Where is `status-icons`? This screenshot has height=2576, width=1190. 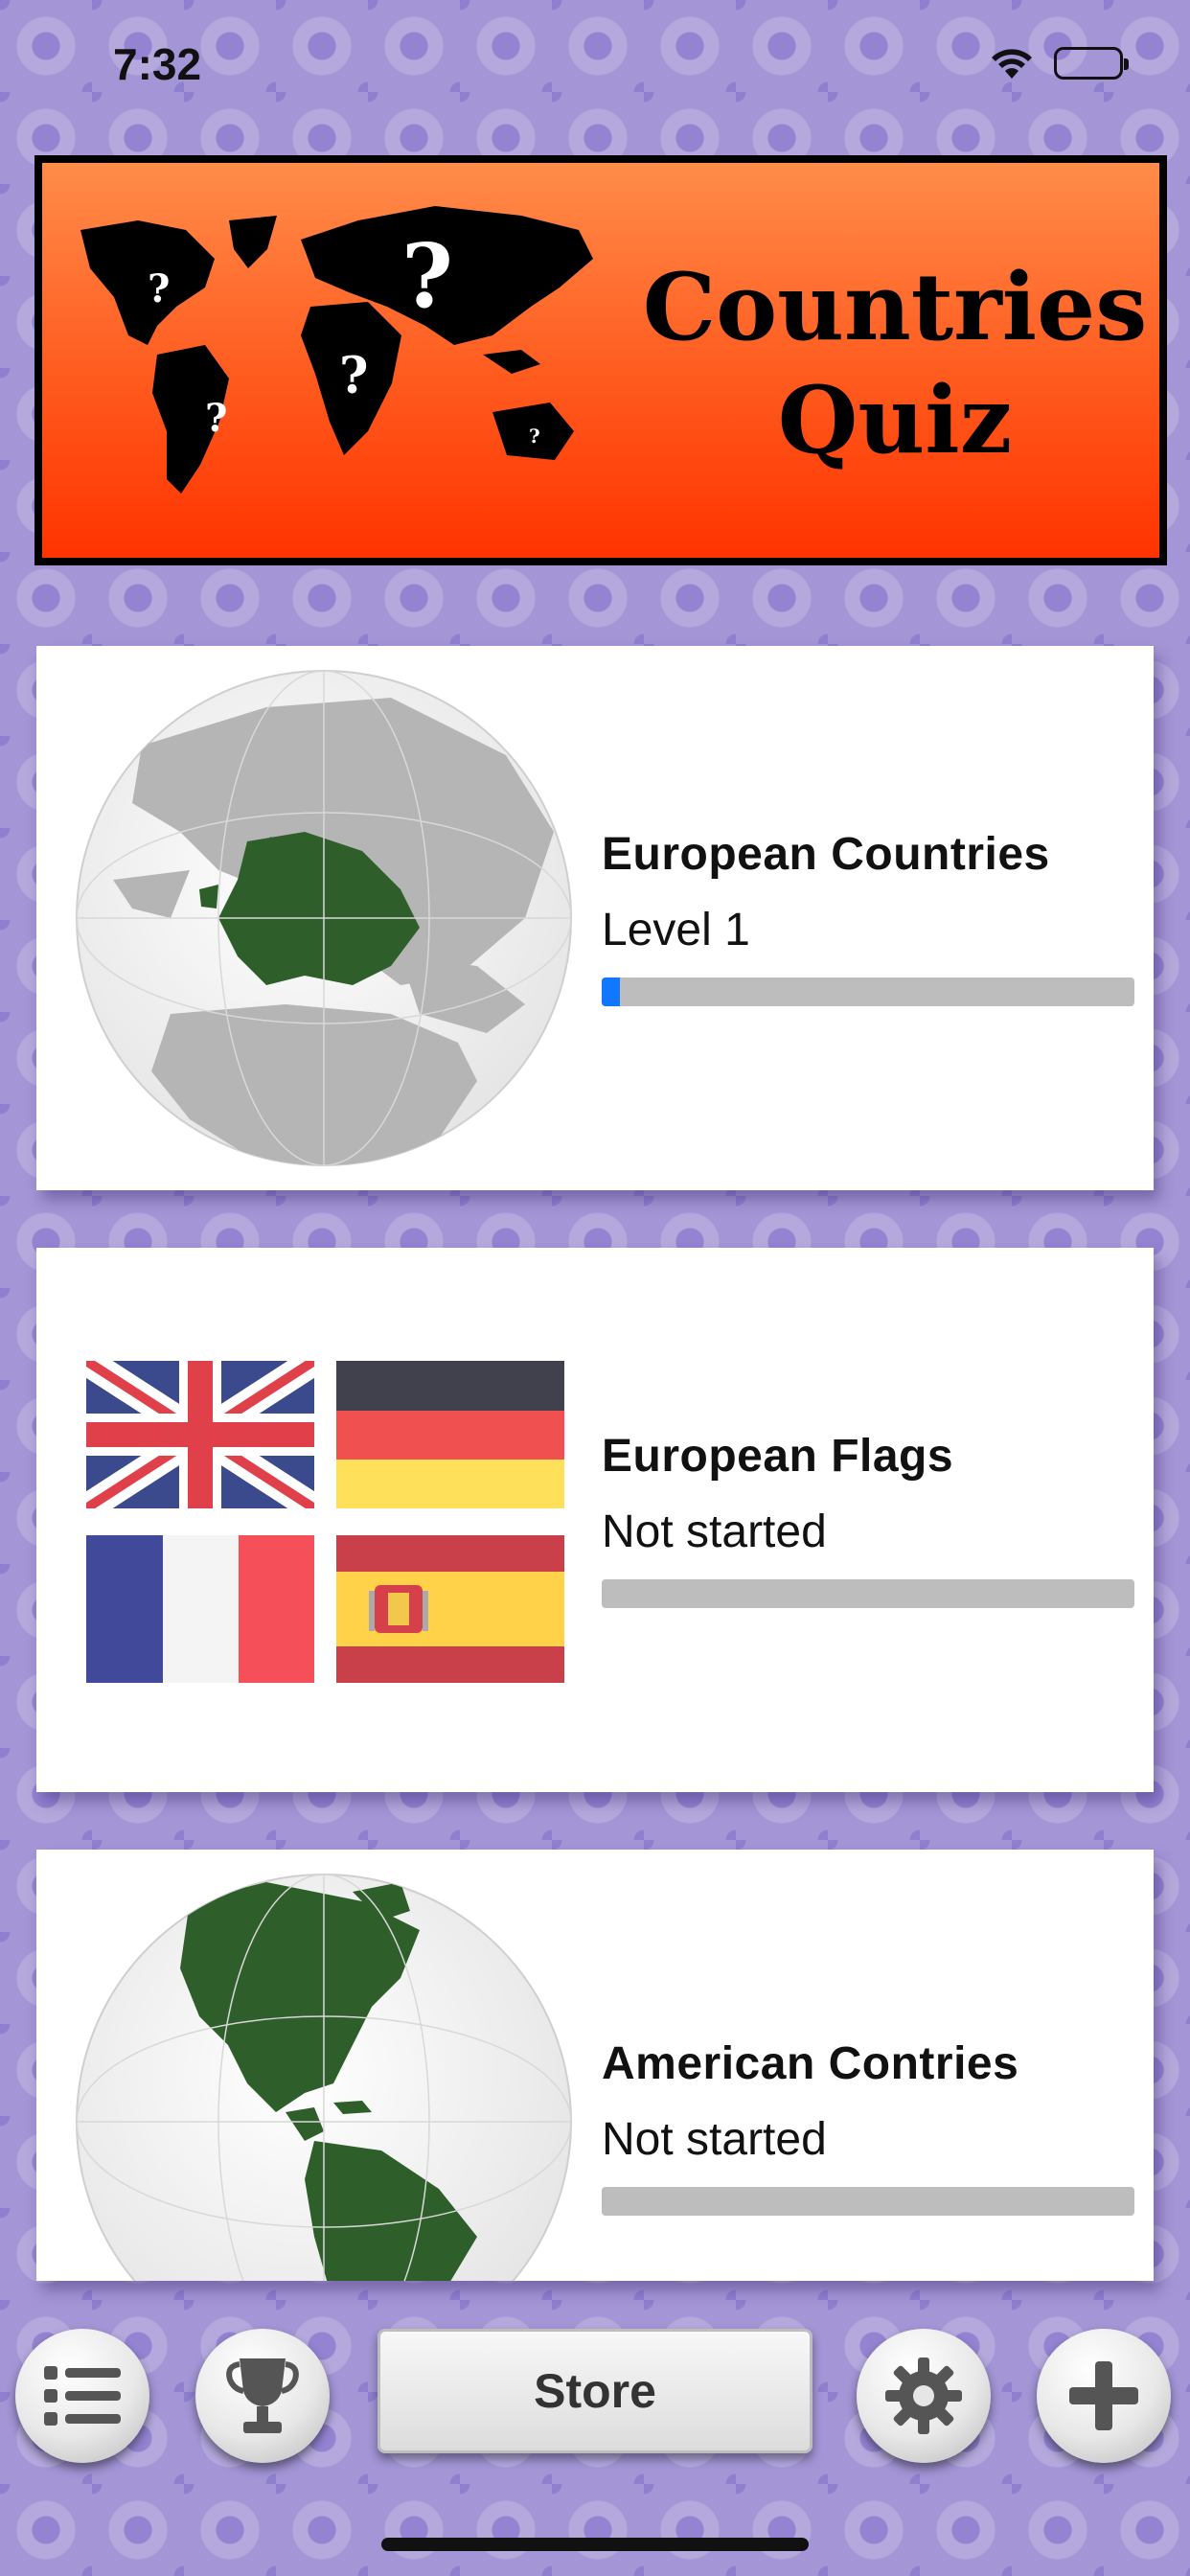
status-icons is located at coordinates (1059, 63).